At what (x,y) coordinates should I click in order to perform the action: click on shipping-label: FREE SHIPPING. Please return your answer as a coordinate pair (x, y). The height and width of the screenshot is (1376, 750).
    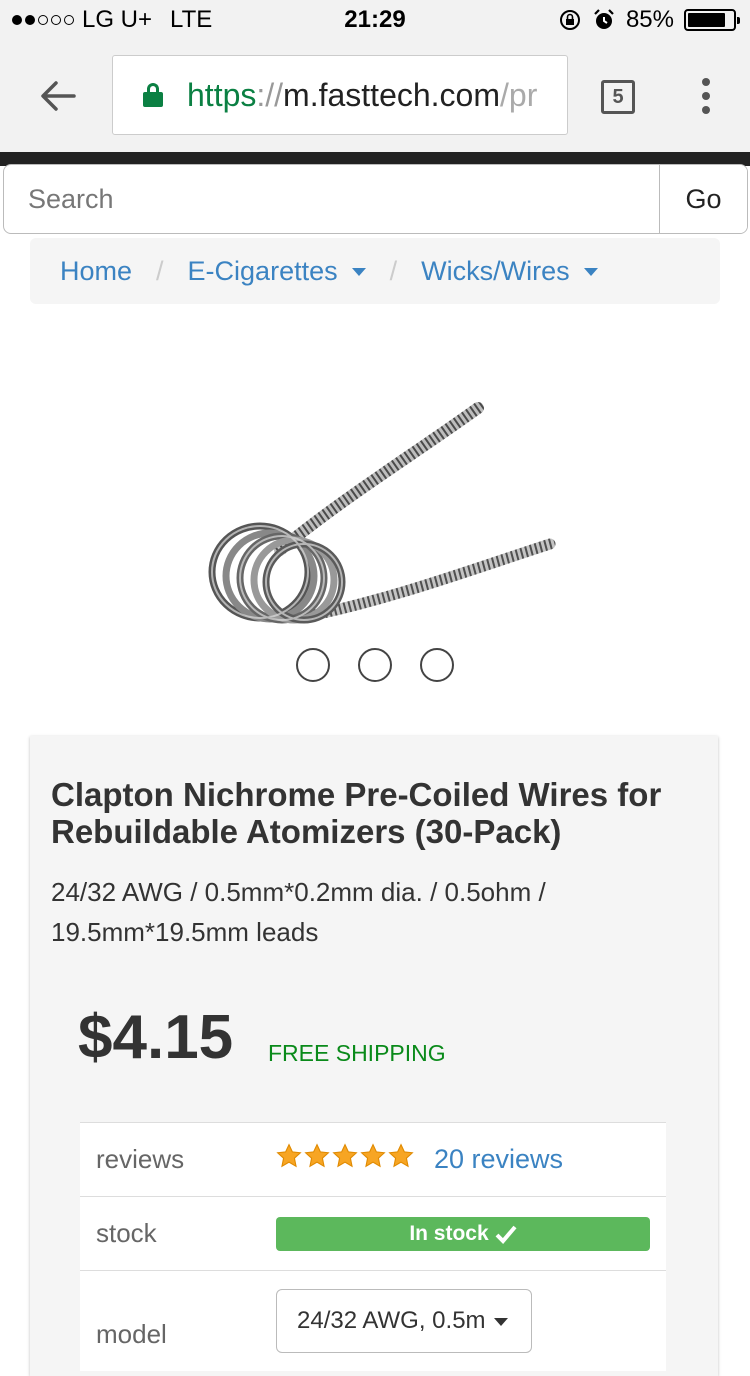
    Looking at the image, I should click on (357, 1053).